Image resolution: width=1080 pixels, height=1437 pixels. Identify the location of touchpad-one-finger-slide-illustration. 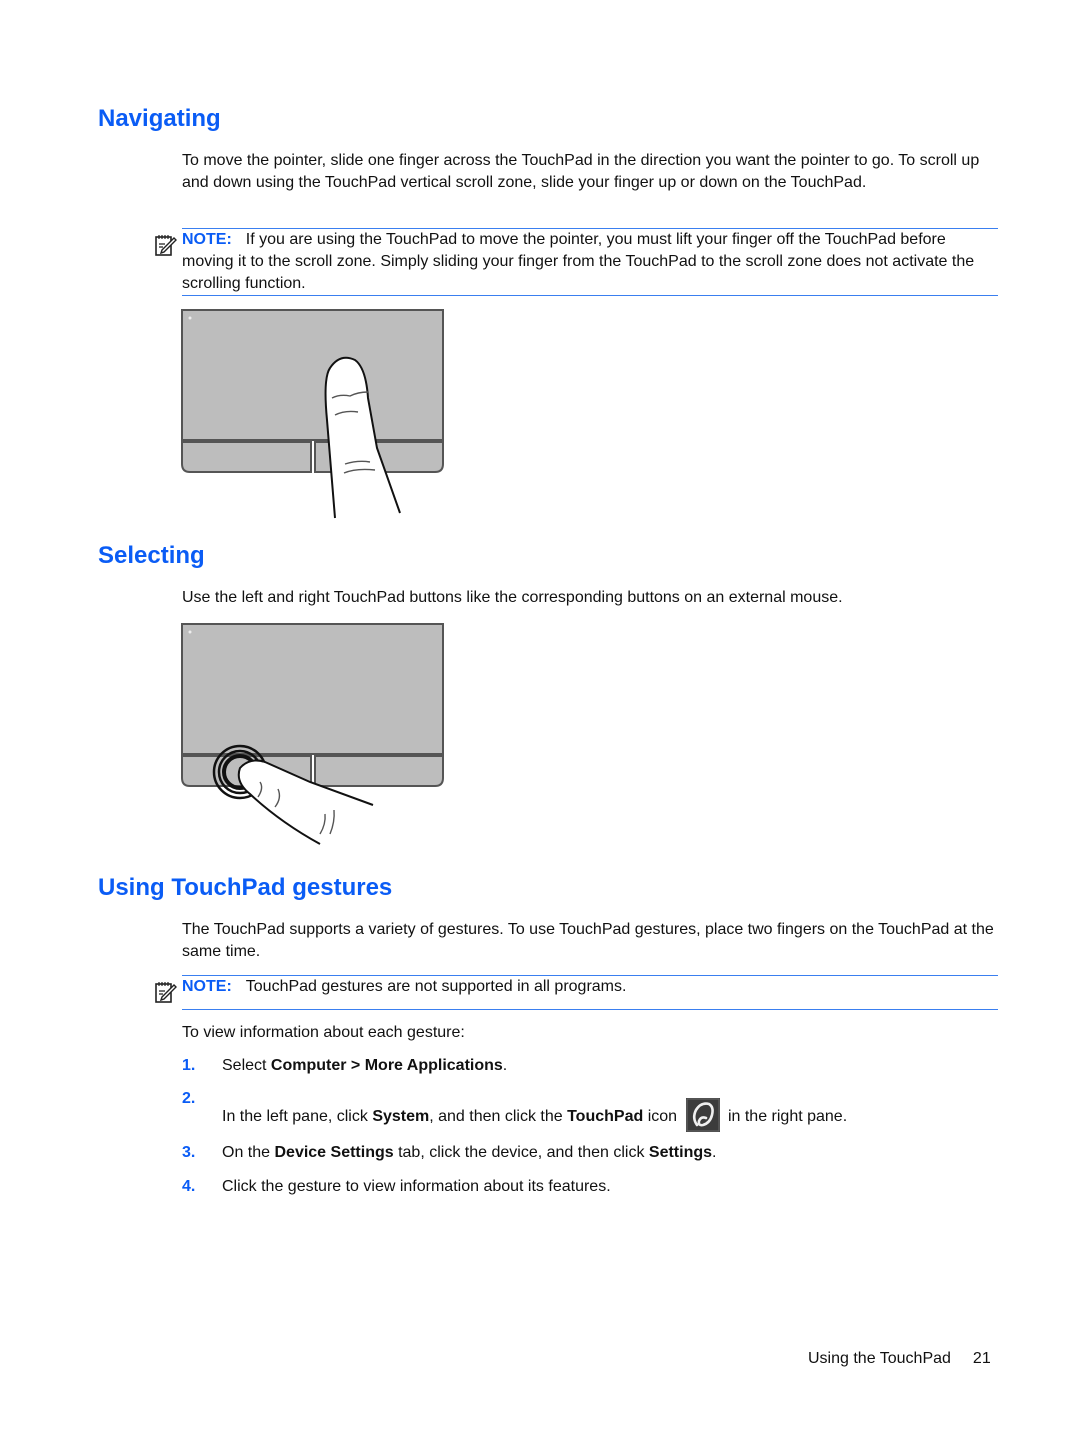
(312, 414).